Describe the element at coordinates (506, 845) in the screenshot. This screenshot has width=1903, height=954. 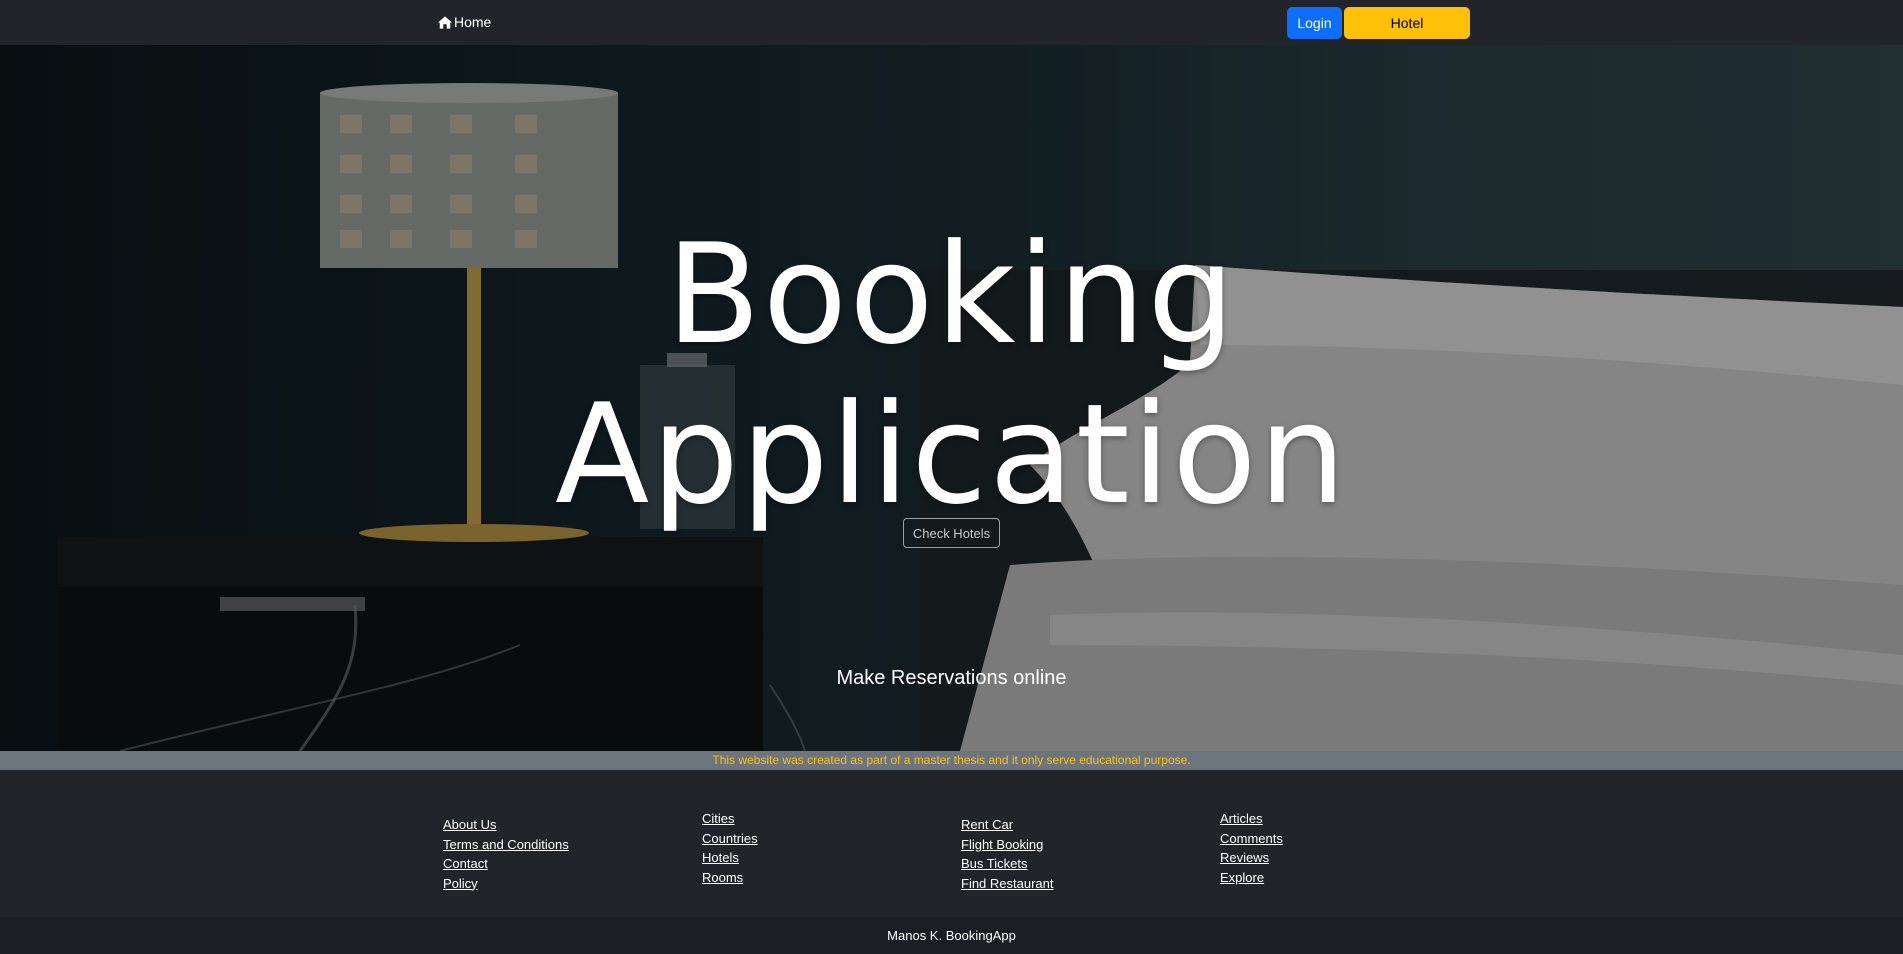
I see `footer-link-terms: Terms and Conditions` at that location.